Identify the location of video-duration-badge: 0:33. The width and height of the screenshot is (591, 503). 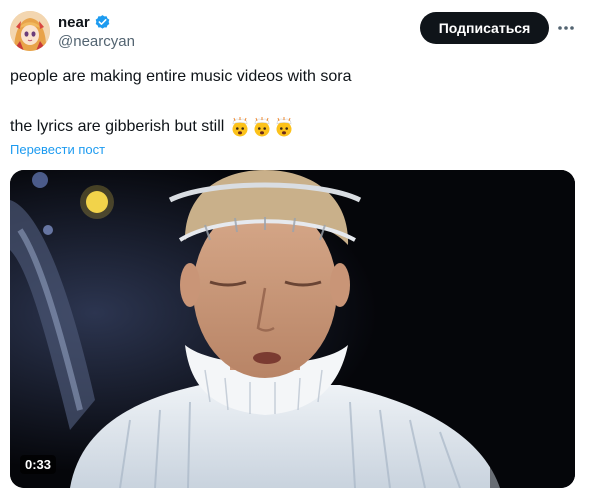
(38, 464).